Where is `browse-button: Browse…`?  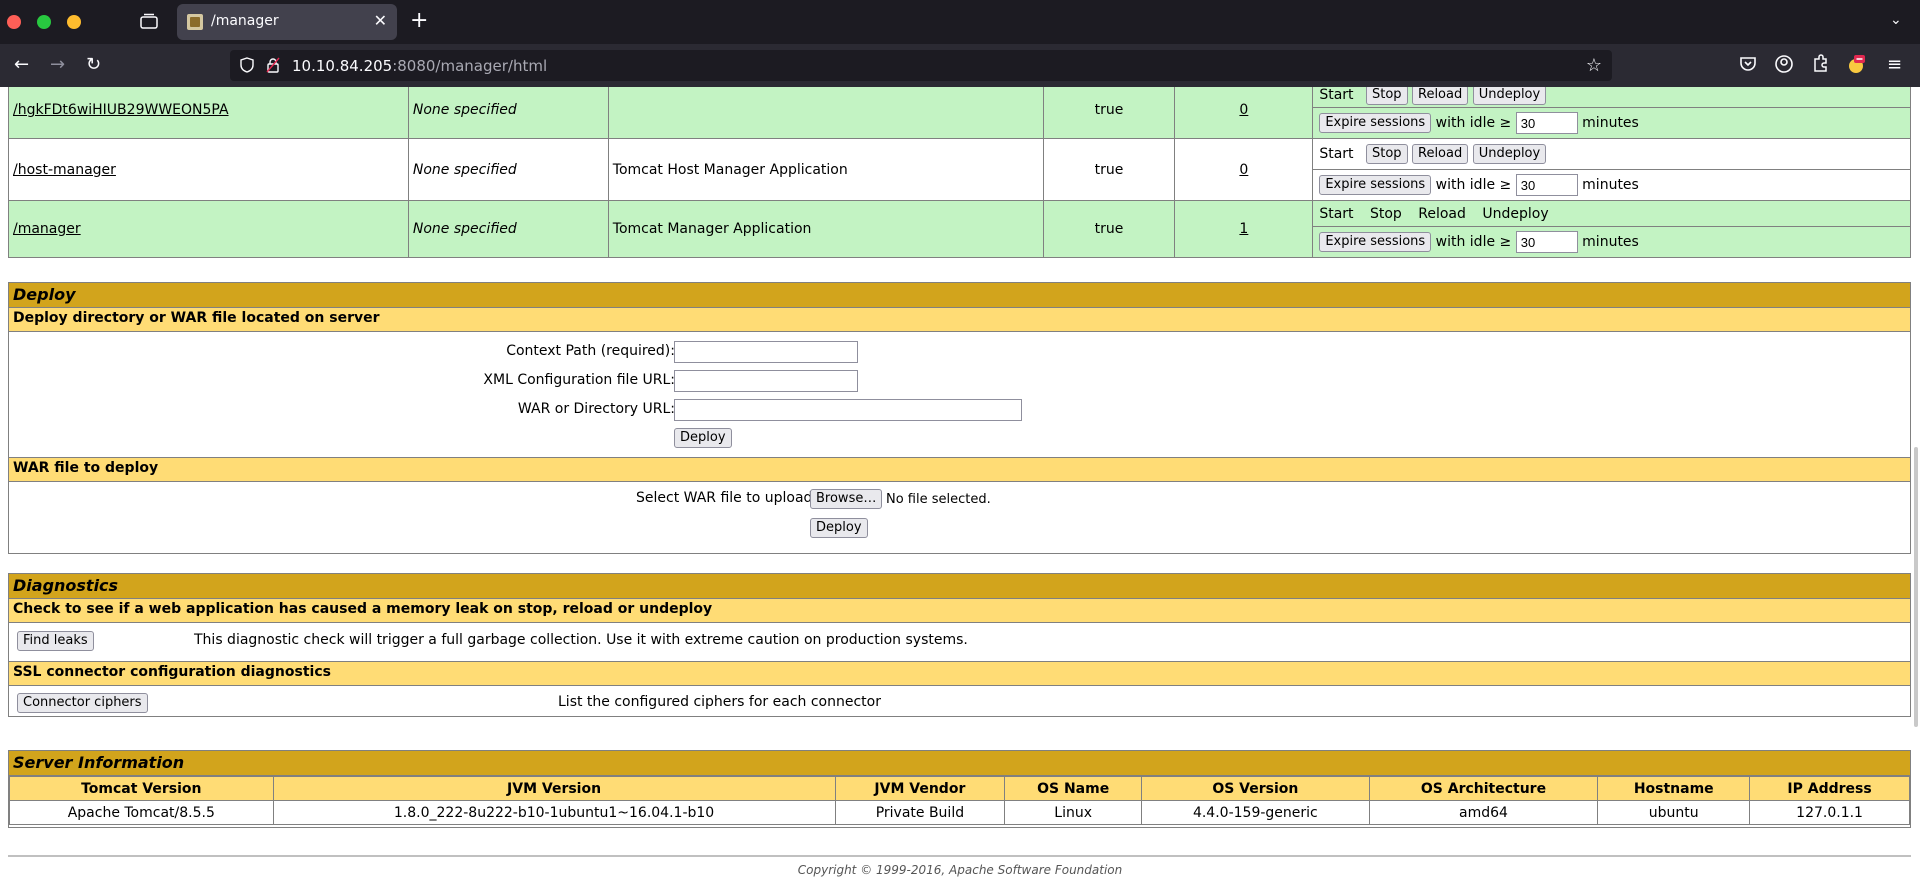
browse-button: Browse… is located at coordinates (846, 499).